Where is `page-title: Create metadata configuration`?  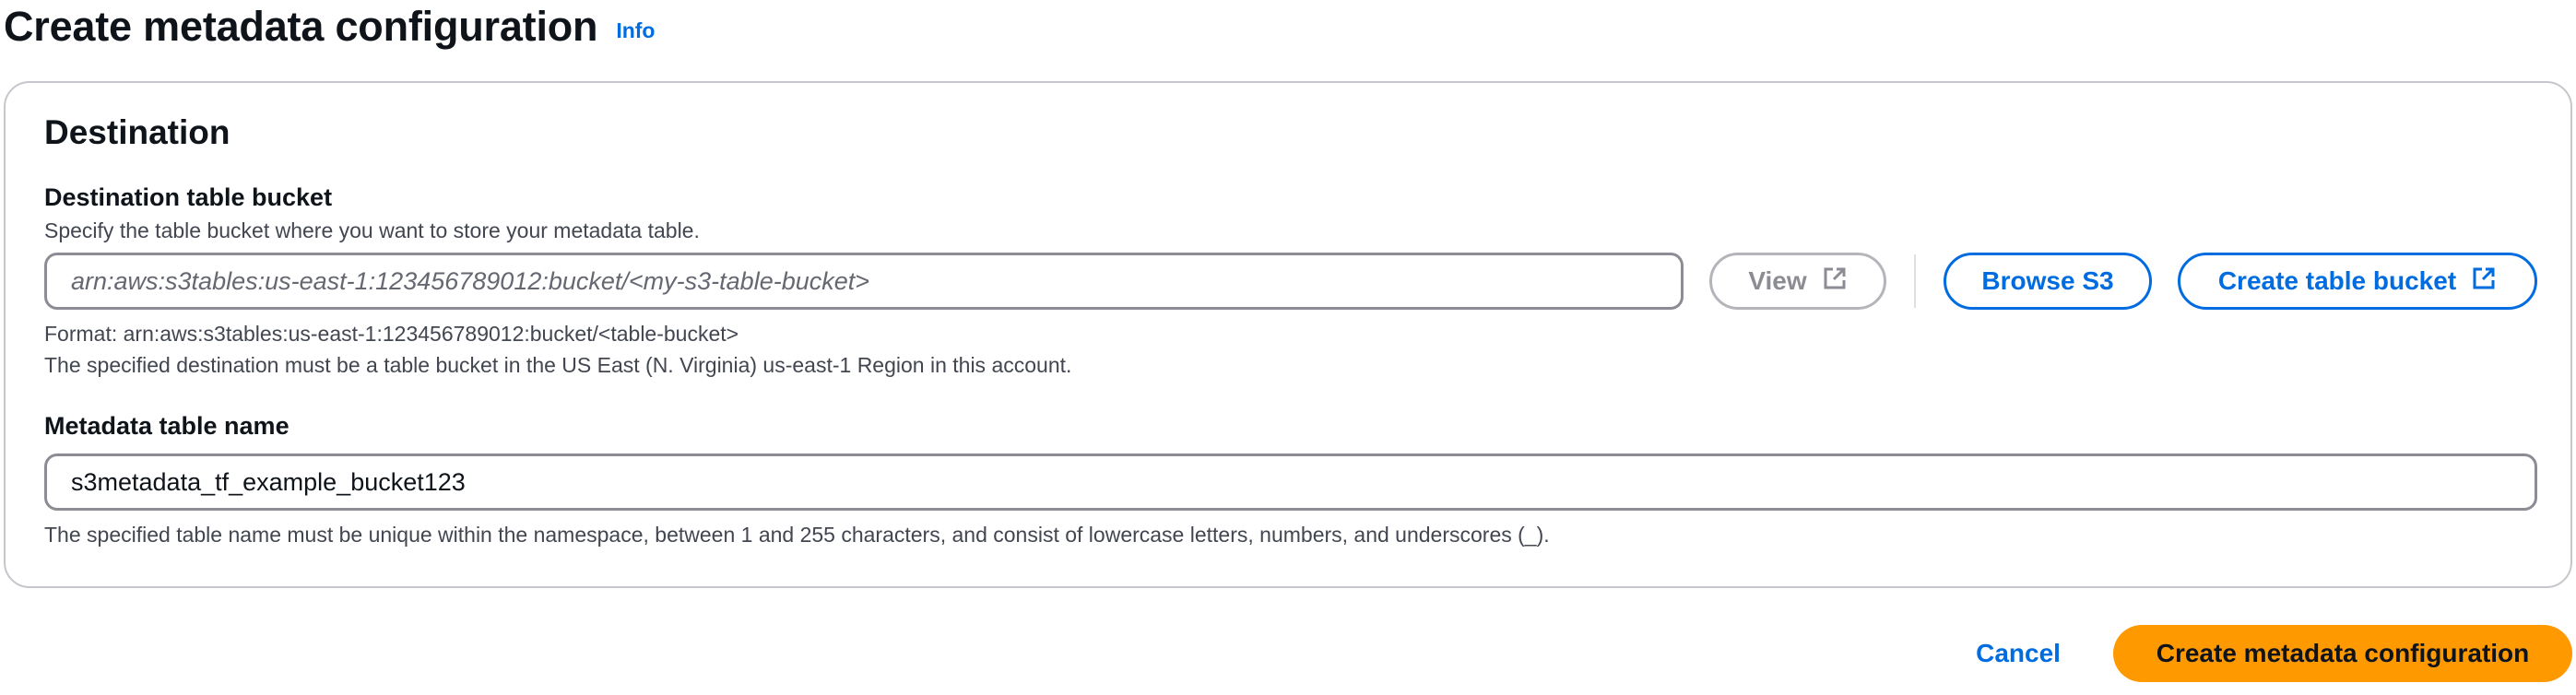 page-title: Create metadata configuration is located at coordinates (301, 26).